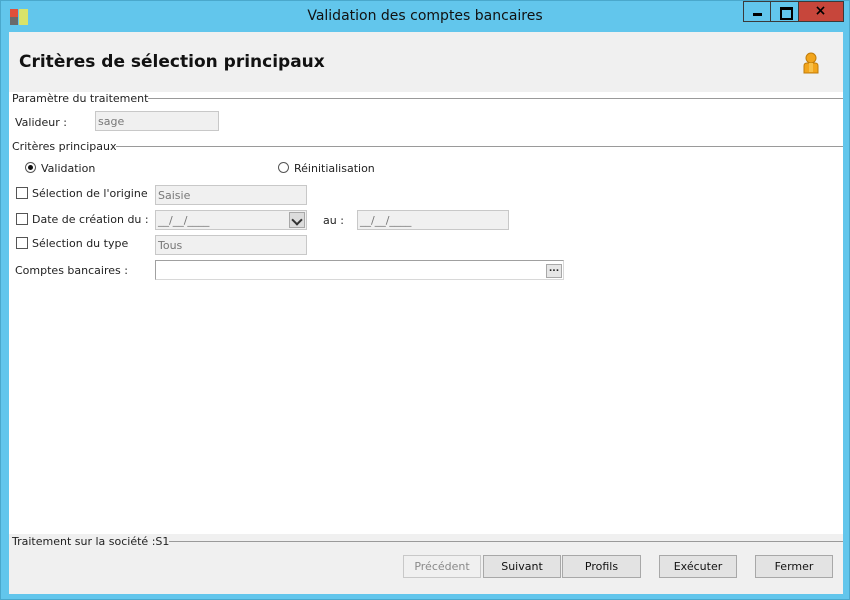 The width and height of the screenshot is (850, 600). I want to click on bank-accounts-field, so click(359, 270).